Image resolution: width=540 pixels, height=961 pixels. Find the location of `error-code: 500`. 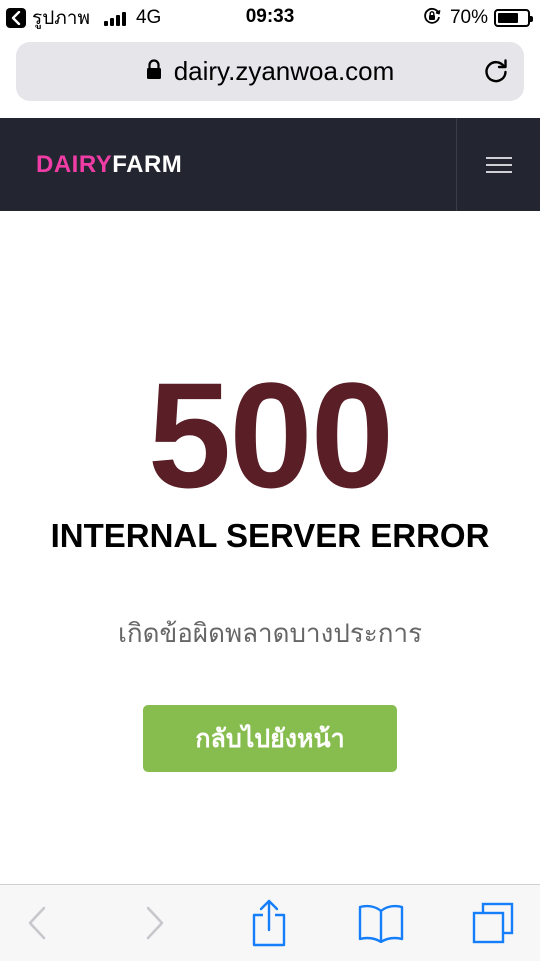

error-code: 500 is located at coordinates (270, 435).